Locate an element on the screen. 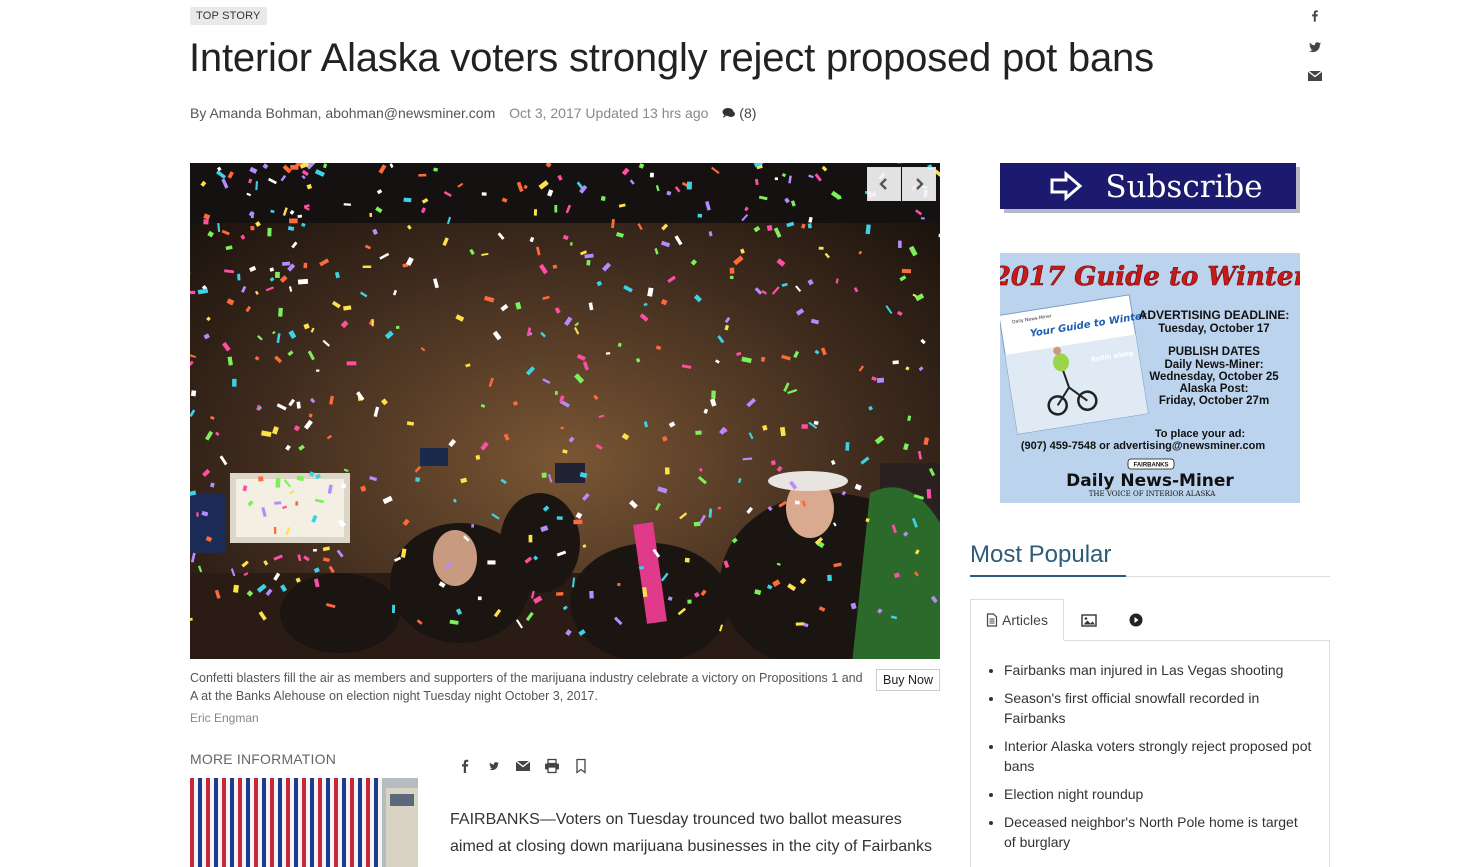 The image size is (1469, 867). play-icon is located at coordinates (1136, 620).